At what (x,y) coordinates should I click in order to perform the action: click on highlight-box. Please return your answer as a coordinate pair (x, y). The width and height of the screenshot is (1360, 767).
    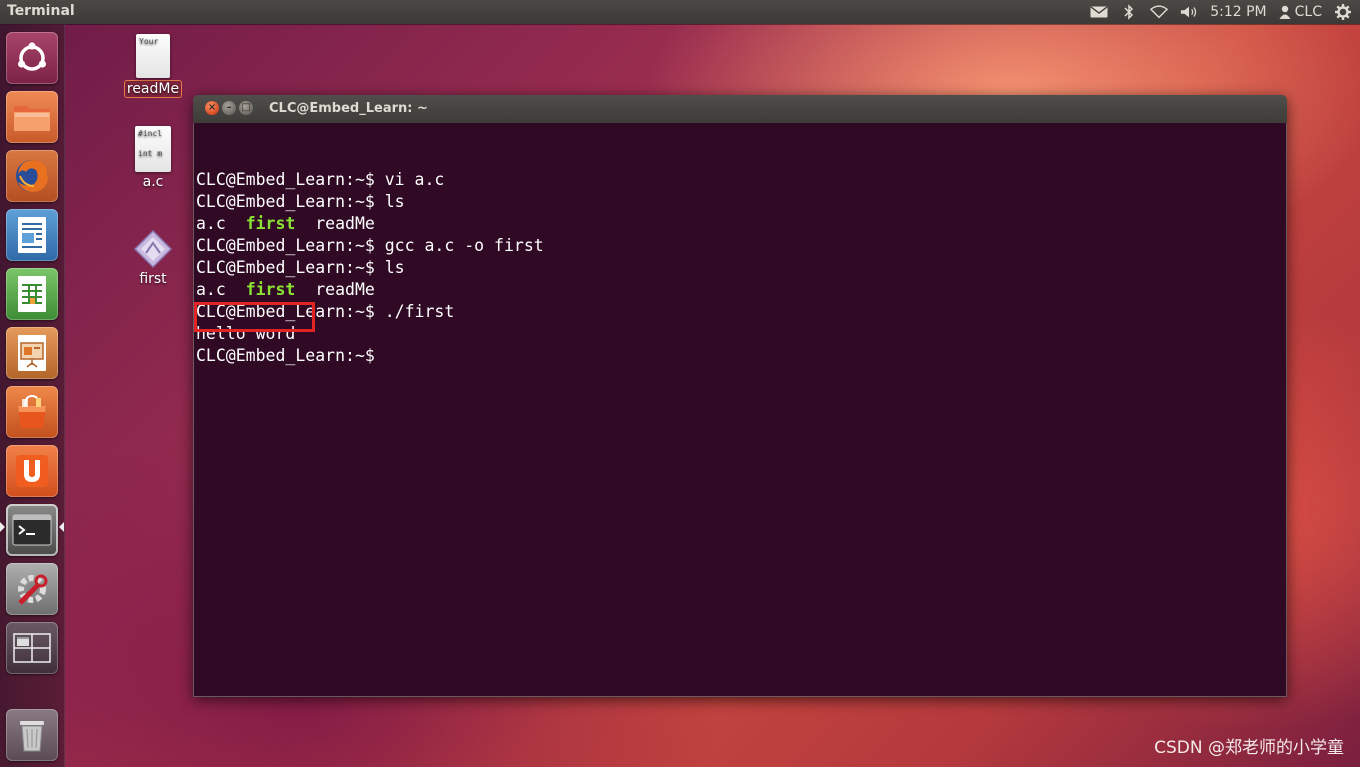
    Looking at the image, I should click on (254, 317).